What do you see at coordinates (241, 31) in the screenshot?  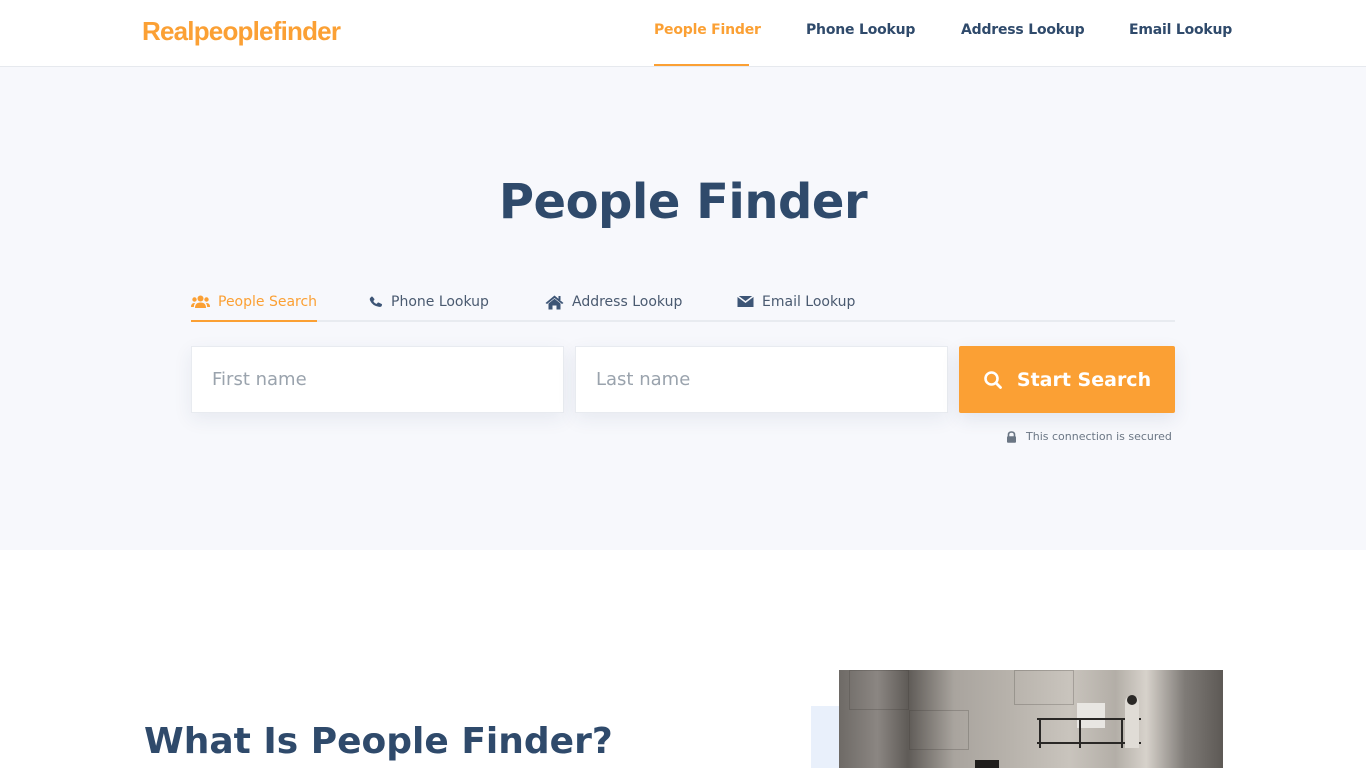 I see `site-logo: Realpeoplefinder` at bounding box center [241, 31].